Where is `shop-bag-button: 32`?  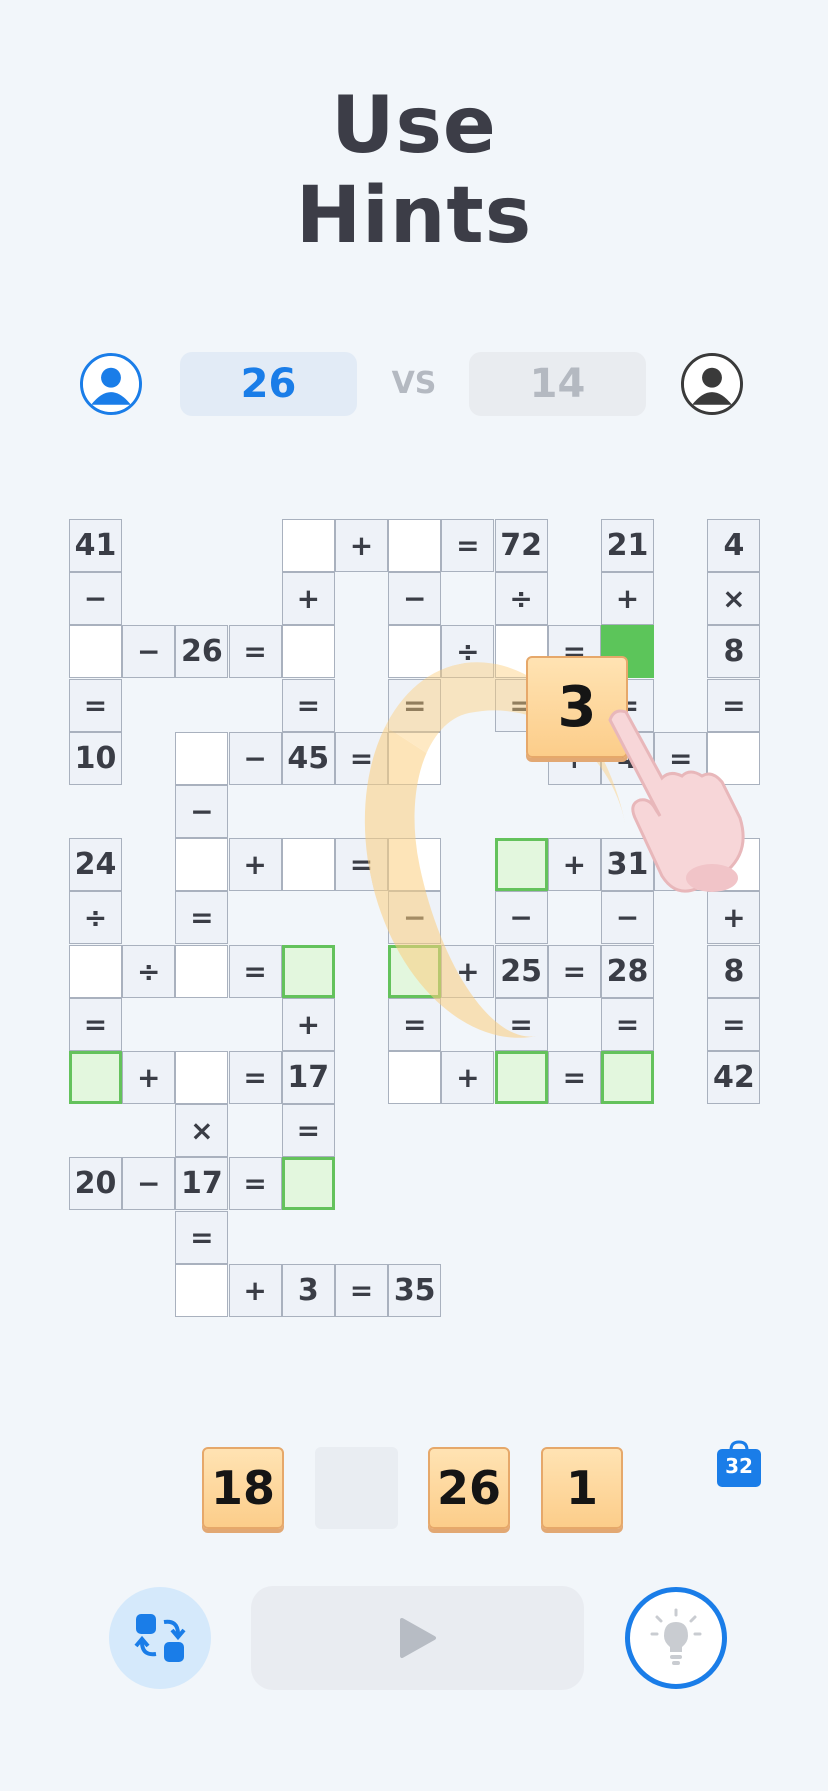
shop-bag-button: 32 is located at coordinates (739, 1464).